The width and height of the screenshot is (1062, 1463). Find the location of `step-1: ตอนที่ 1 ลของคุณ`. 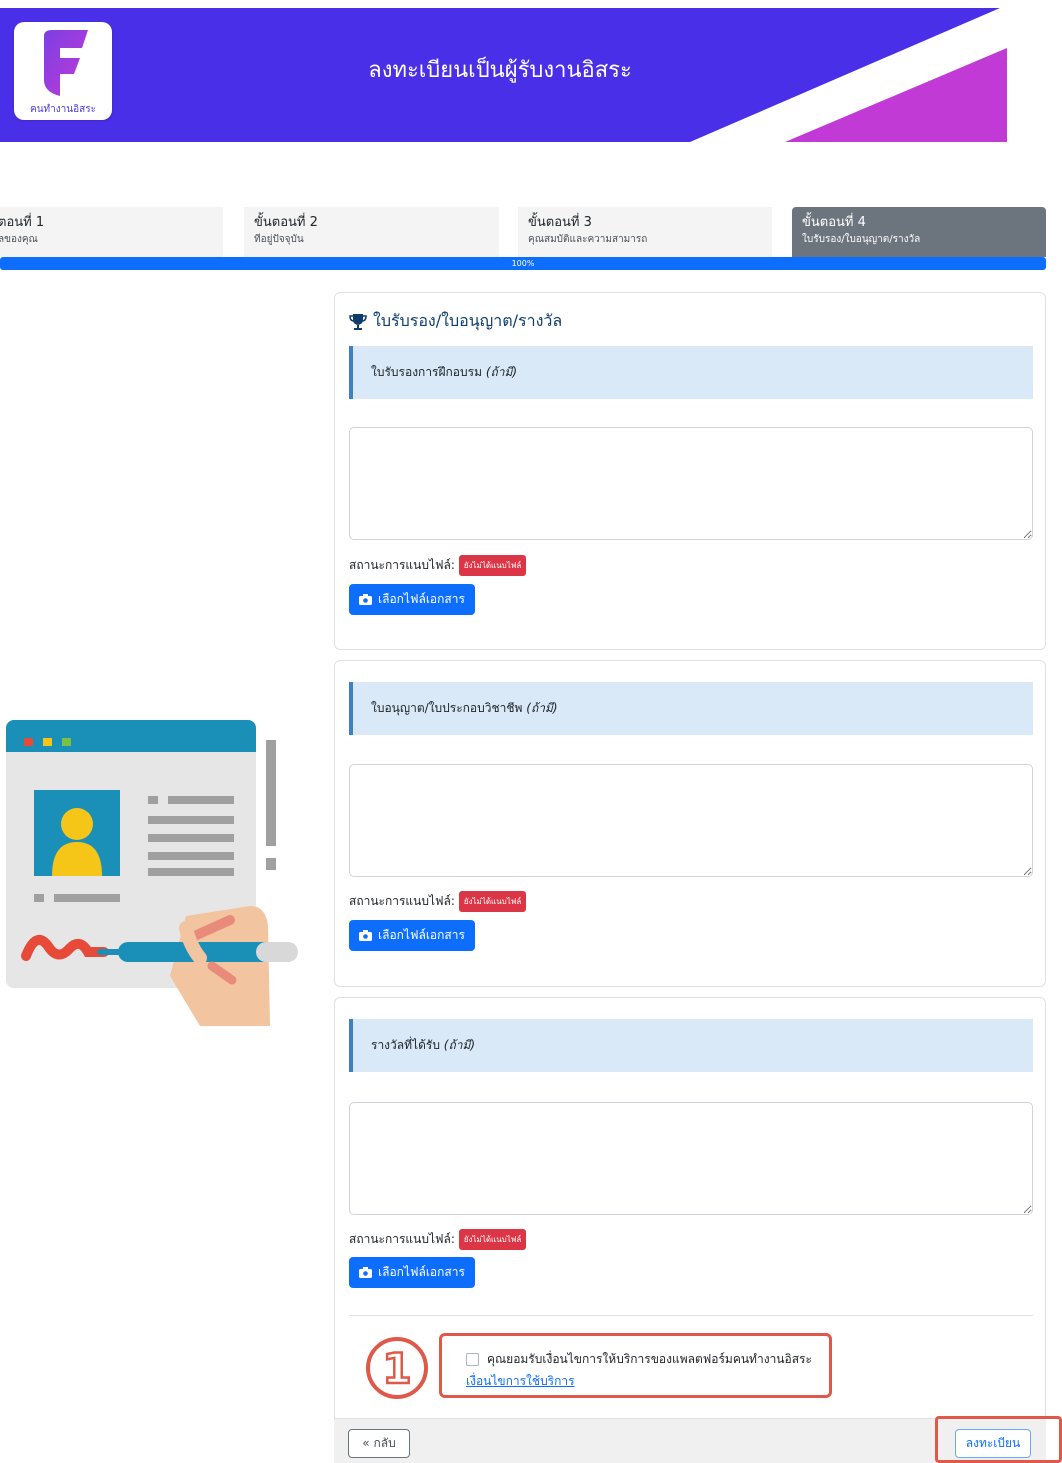

step-1: ตอนที่ 1 ลของคุณ is located at coordinates (111, 232).